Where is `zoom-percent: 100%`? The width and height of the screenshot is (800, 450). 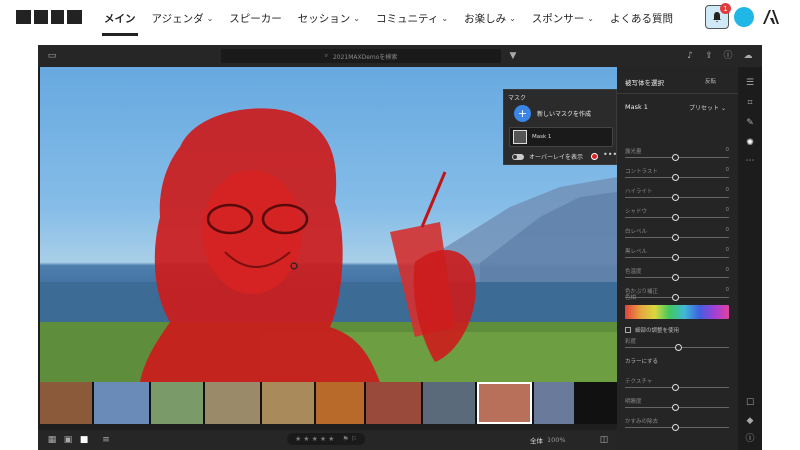
zoom-percent: 100% is located at coordinates (556, 440).